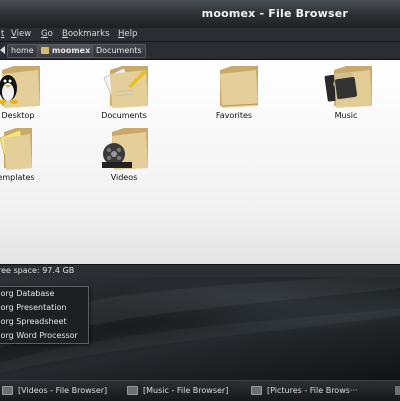 Image resolution: width=400 pixels, height=401 pixels. I want to click on file-item-videos: Videos, so click(124, 154).